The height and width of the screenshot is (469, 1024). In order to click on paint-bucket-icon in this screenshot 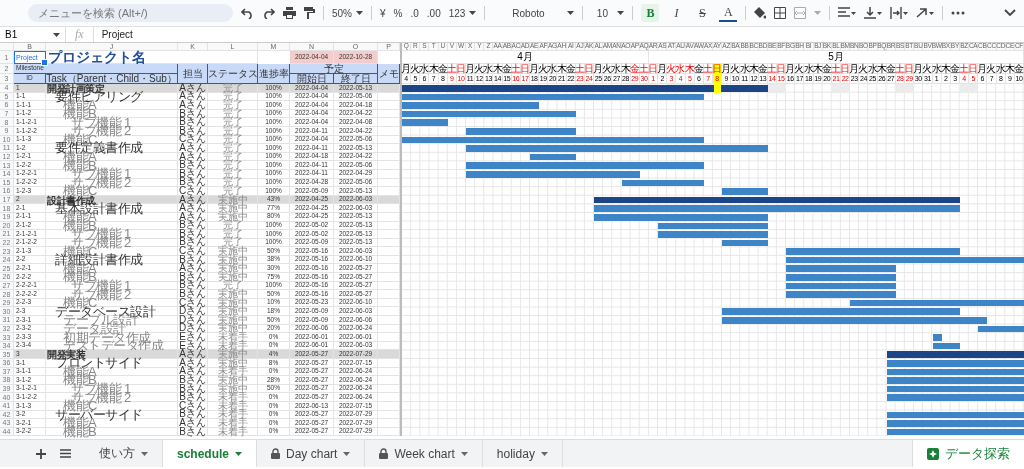, I will do `click(760, 13)`.